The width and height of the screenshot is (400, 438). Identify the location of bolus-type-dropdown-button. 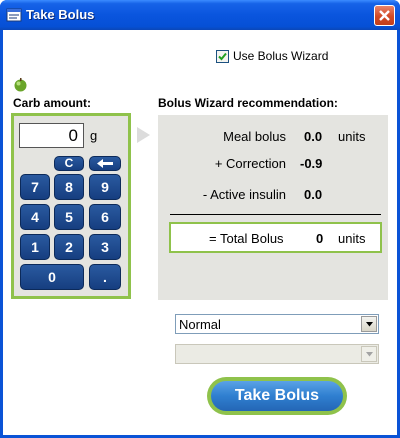
(369, 324).